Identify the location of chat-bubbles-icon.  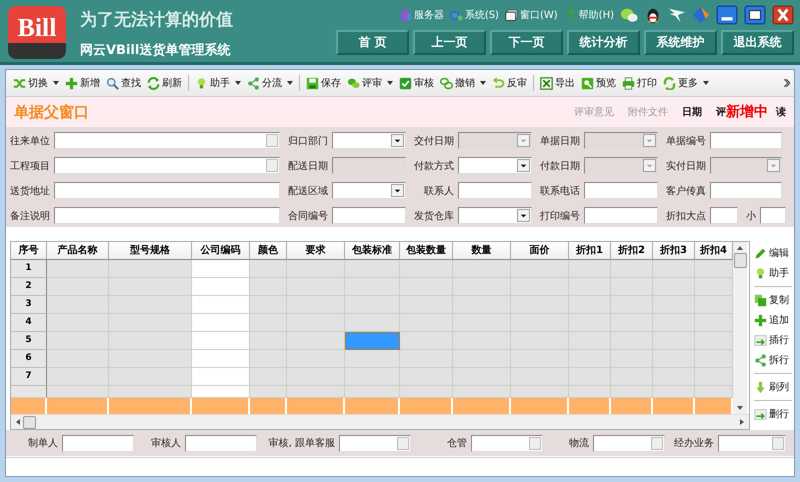
(629, 15).